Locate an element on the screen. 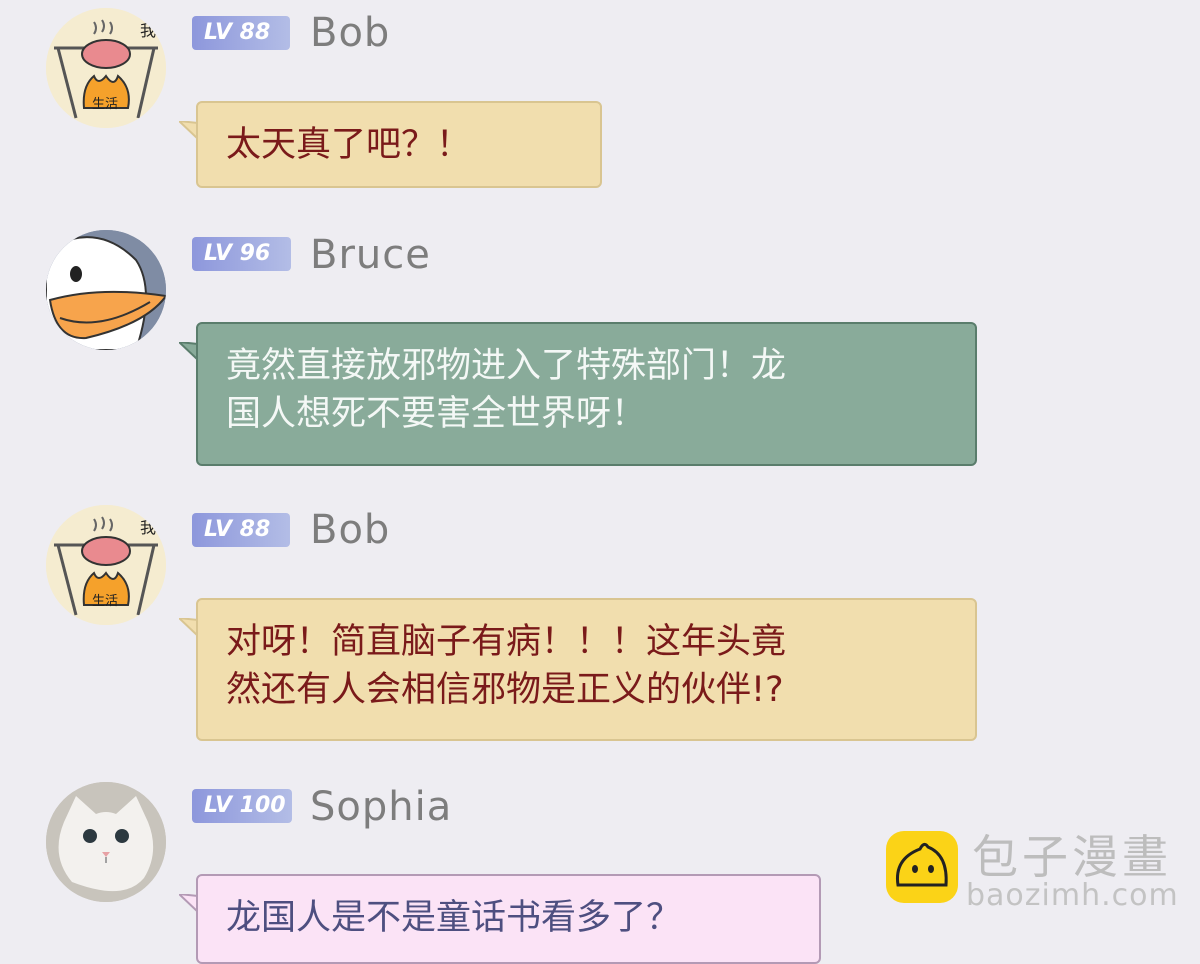 The width and height of the screenshot is (1200, 964). chat-bubble: 龙国人是不是童话书看多了？ is located at coordinates (508, 919).